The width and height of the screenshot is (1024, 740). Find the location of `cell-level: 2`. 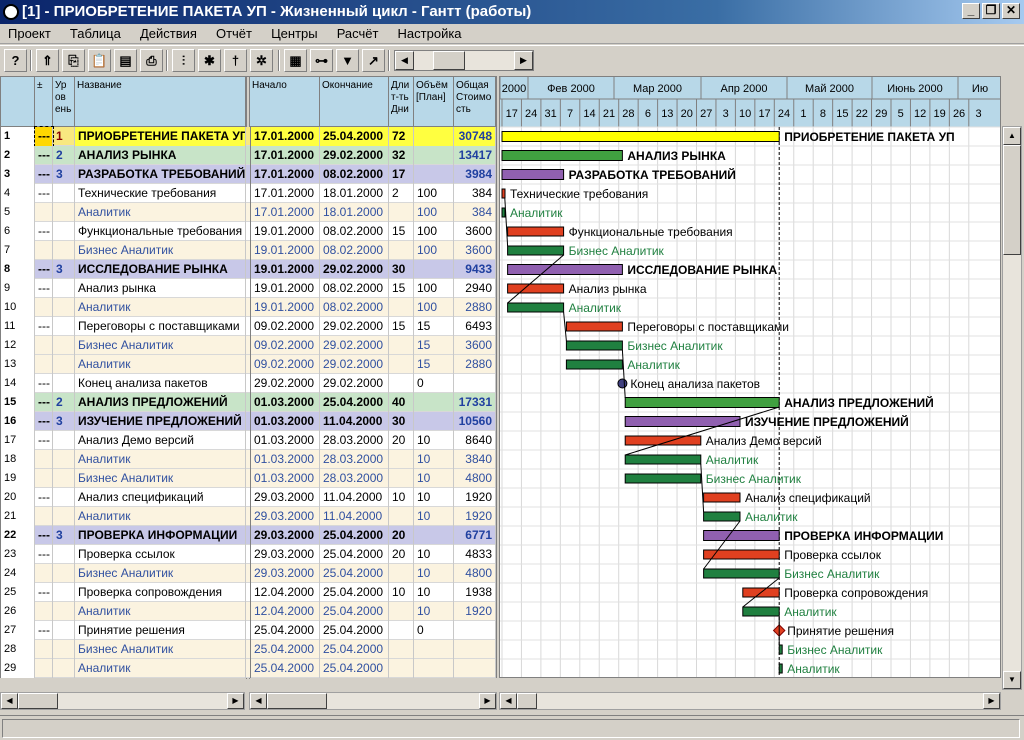

cell-level: 2 is located at coordinates (64, 155).